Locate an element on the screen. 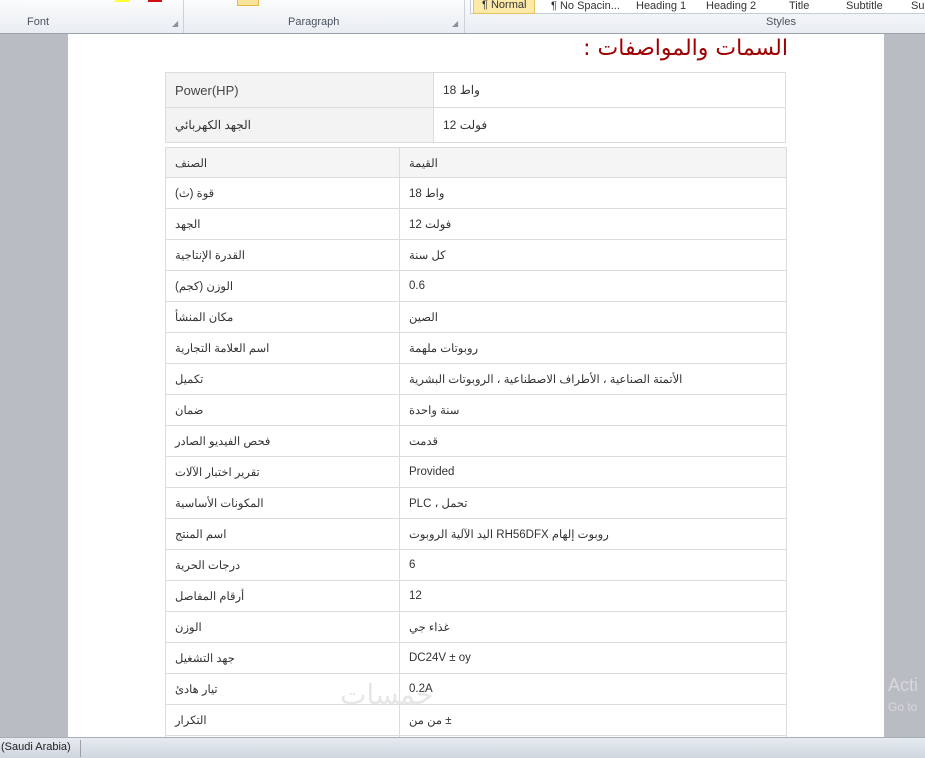 The width and height of the screenshot is (925, 758). table-row: Power(HP) واط 18 is located at coordinates (475, 90).